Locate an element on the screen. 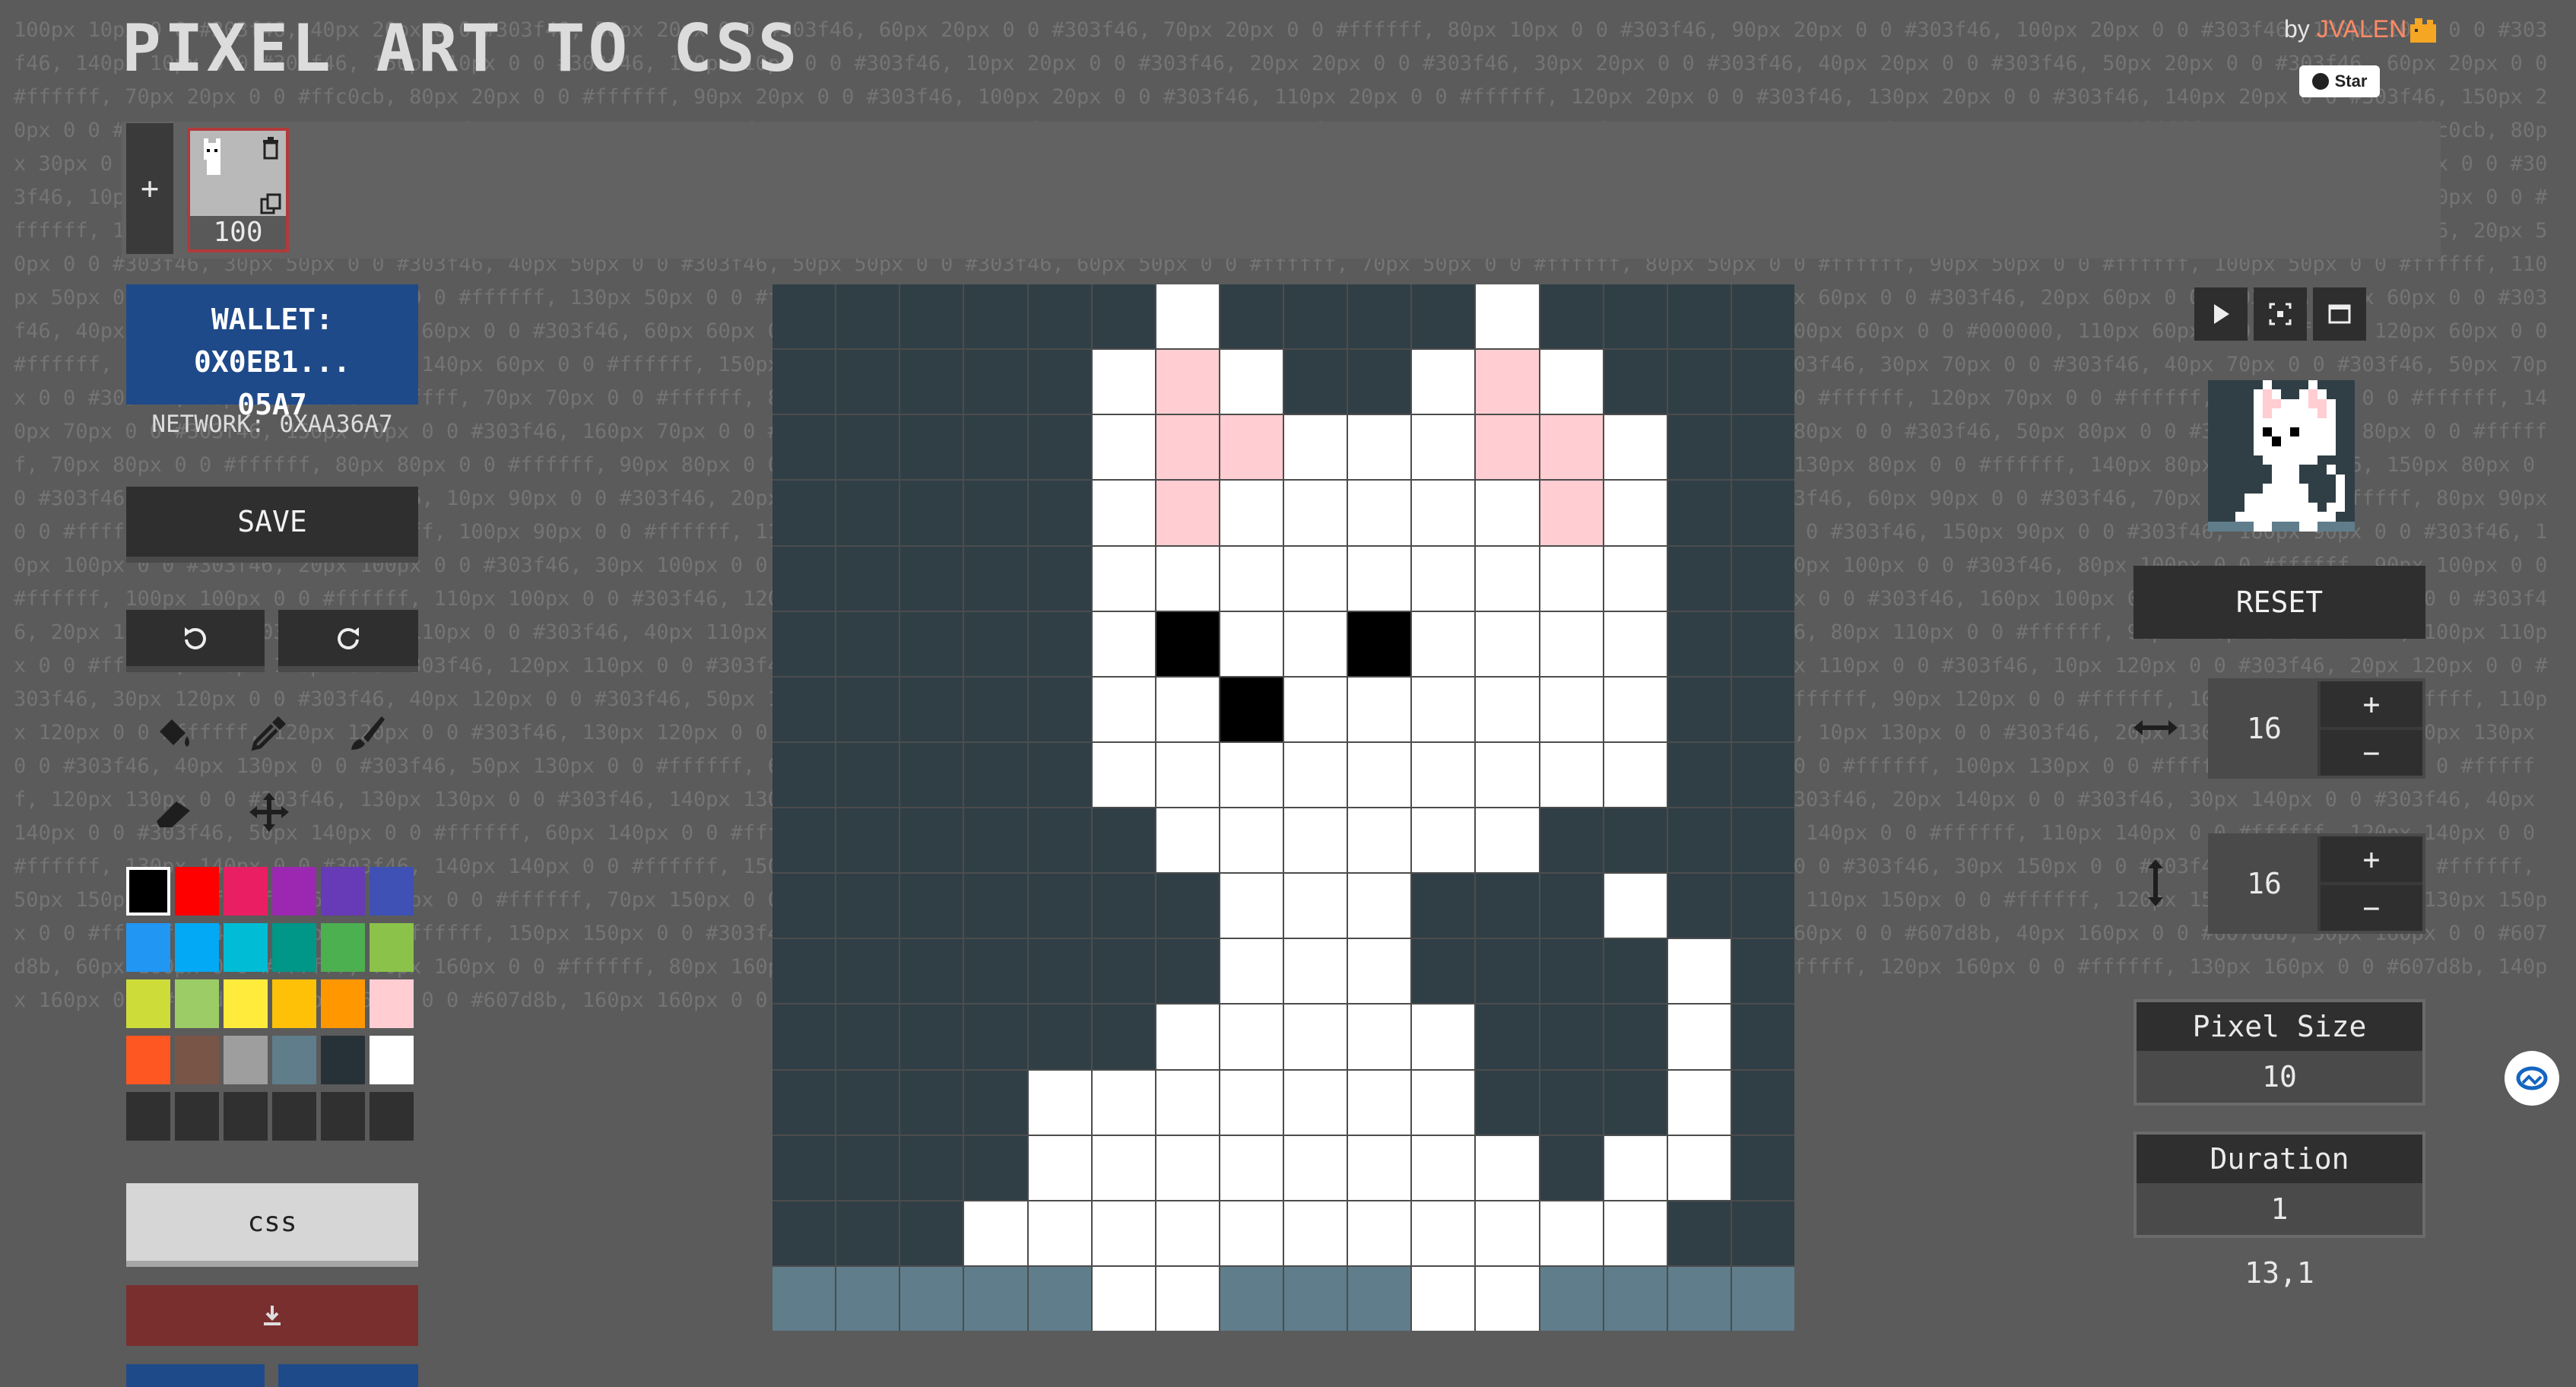 Image resolution: width=2576 pixels, height=1387 pixels. author-link: JVALEN is located at coordinates (2362, 29).